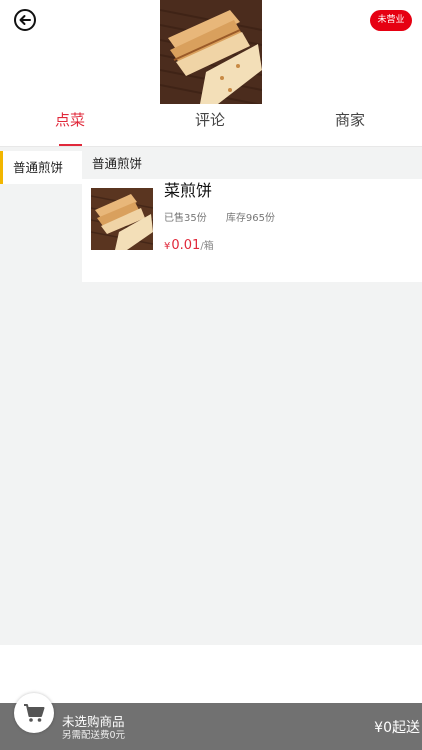 Image resolution: width=422 pixels, height=750 pixels. I want to click on shopping-cart-icon, so click(34, 713).